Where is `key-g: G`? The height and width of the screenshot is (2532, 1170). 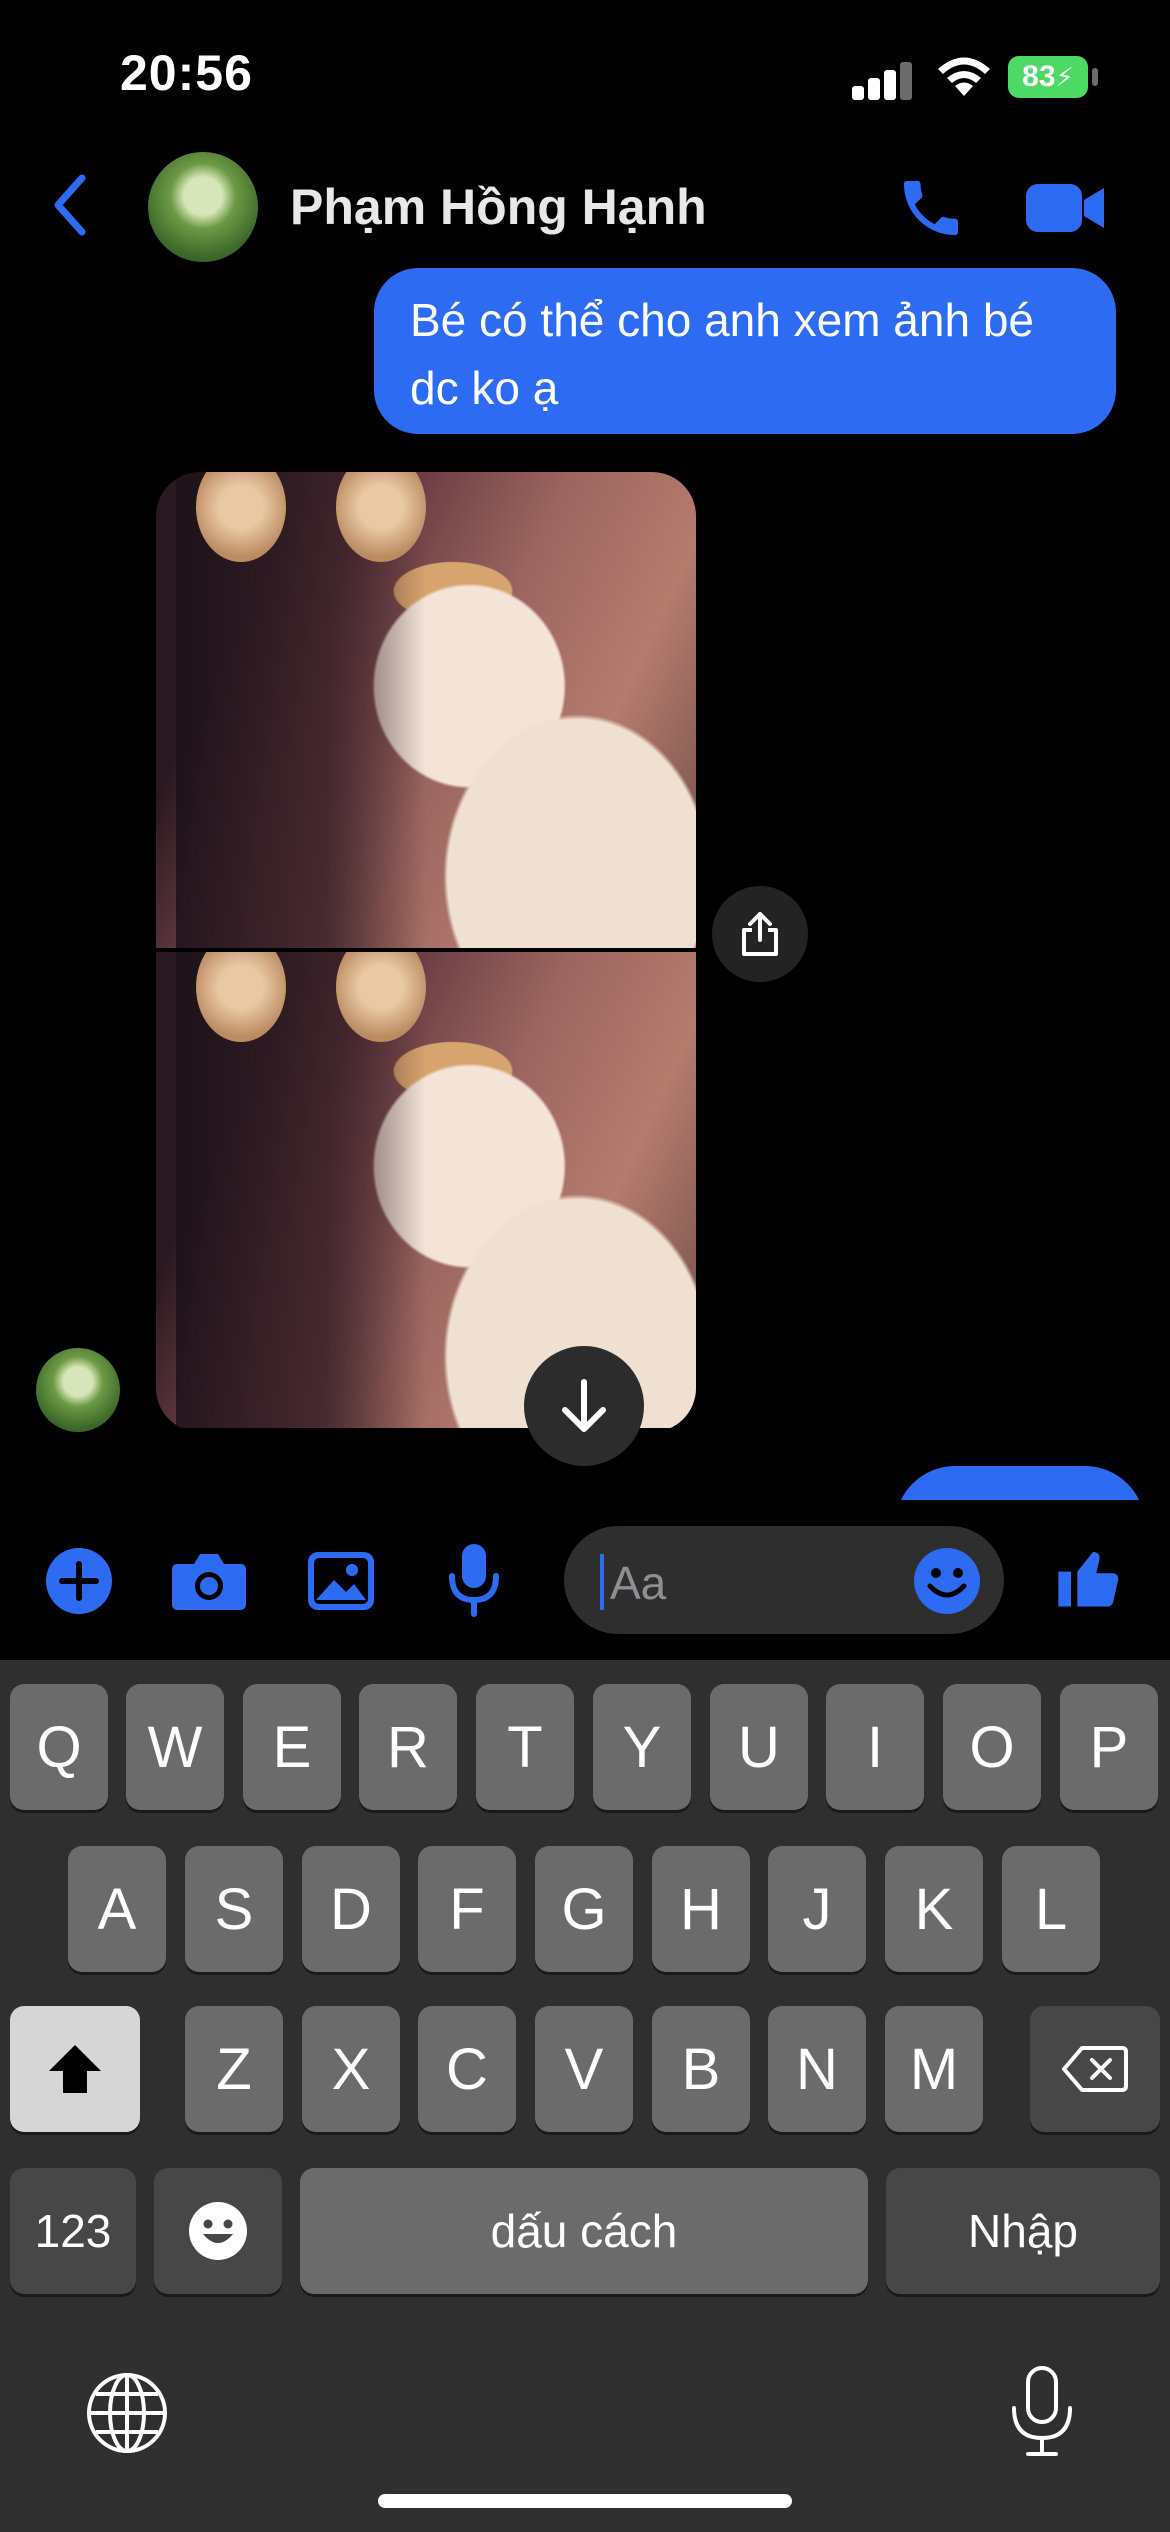 key-g: G is located at coordinates (584, 1909).